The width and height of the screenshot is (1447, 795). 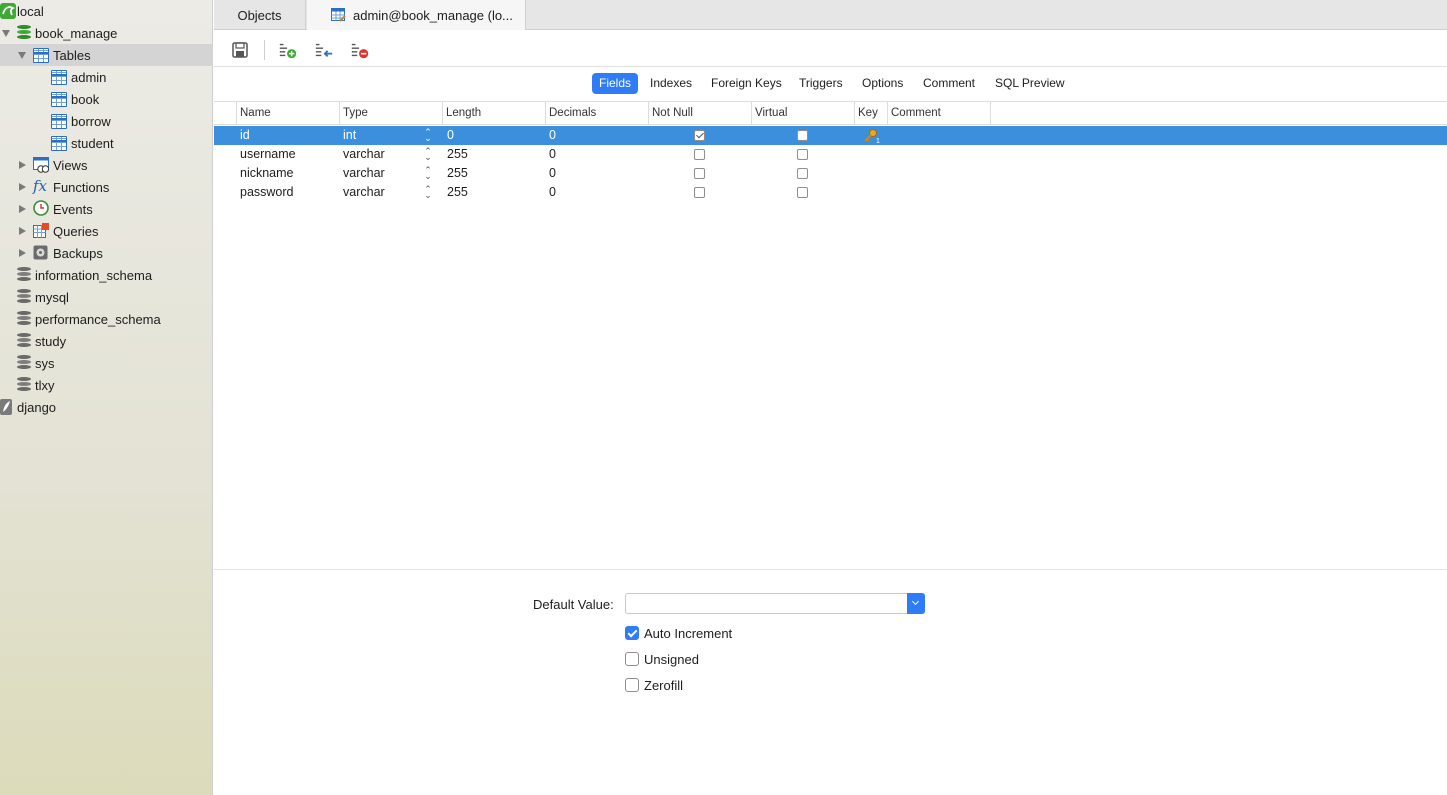 What do you see at coordinates (360, 50) in the screenshot?
I see `delete-field-icon` at bounding box center [360, 50].